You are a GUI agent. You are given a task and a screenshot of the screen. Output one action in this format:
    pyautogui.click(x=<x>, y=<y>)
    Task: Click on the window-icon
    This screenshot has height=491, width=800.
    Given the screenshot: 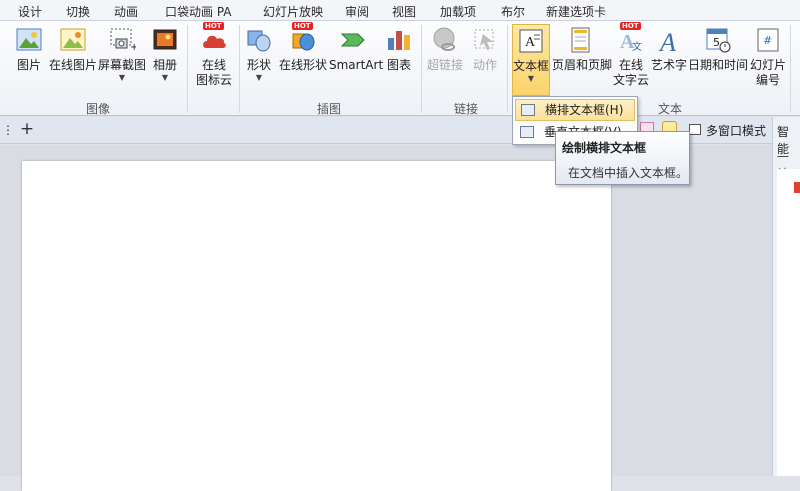 What is the action you would take?
    pyautogui.click(x=695, y=129)
    